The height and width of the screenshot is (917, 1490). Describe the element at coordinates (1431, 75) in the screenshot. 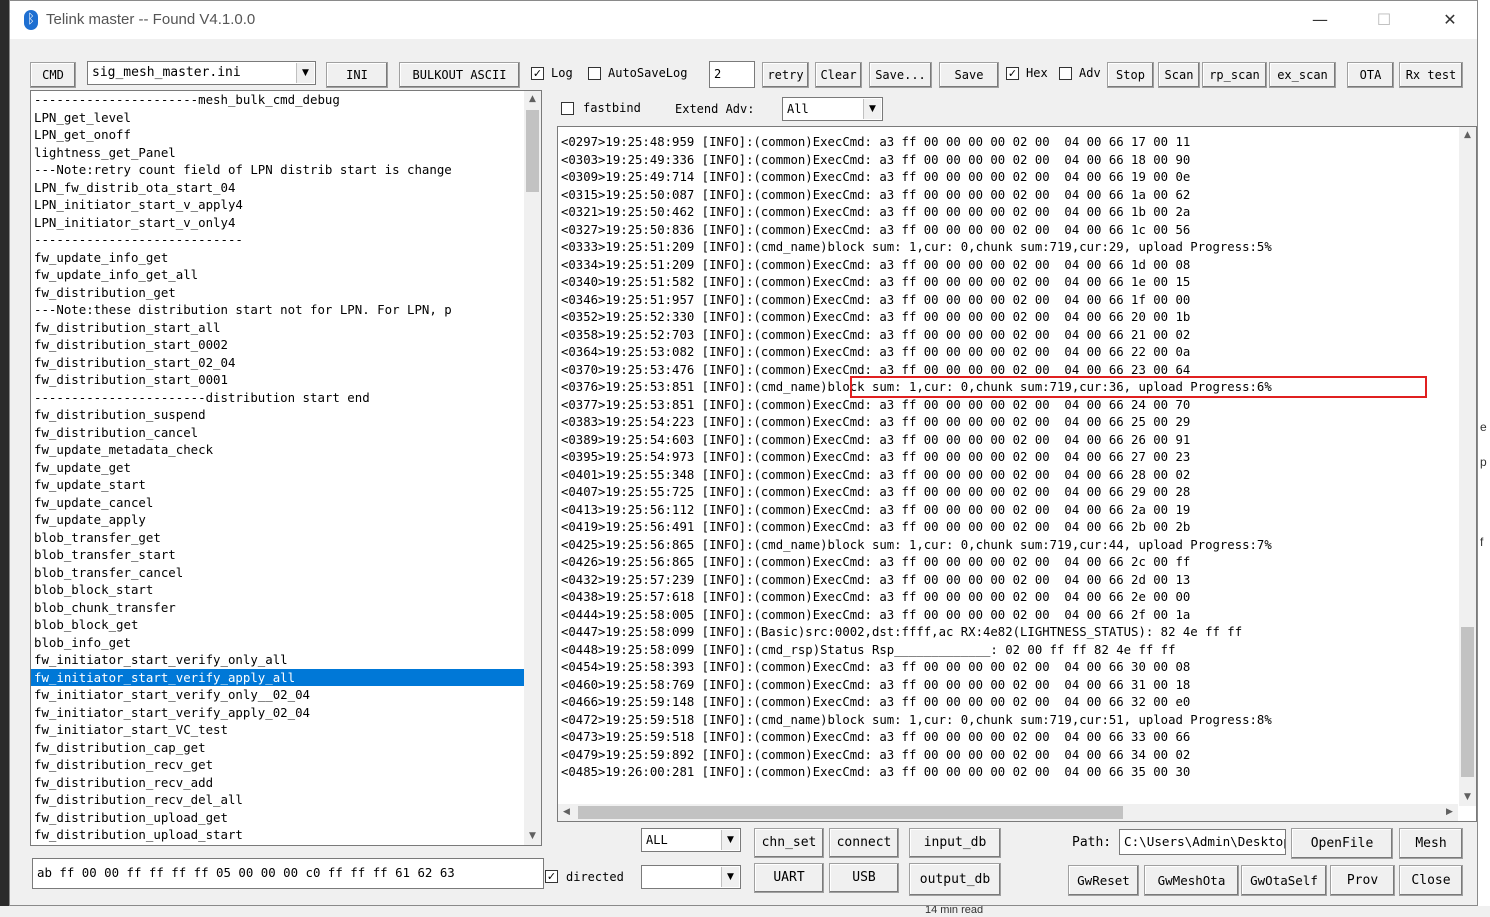

I see `rx-test-button: Rx test` at that location.